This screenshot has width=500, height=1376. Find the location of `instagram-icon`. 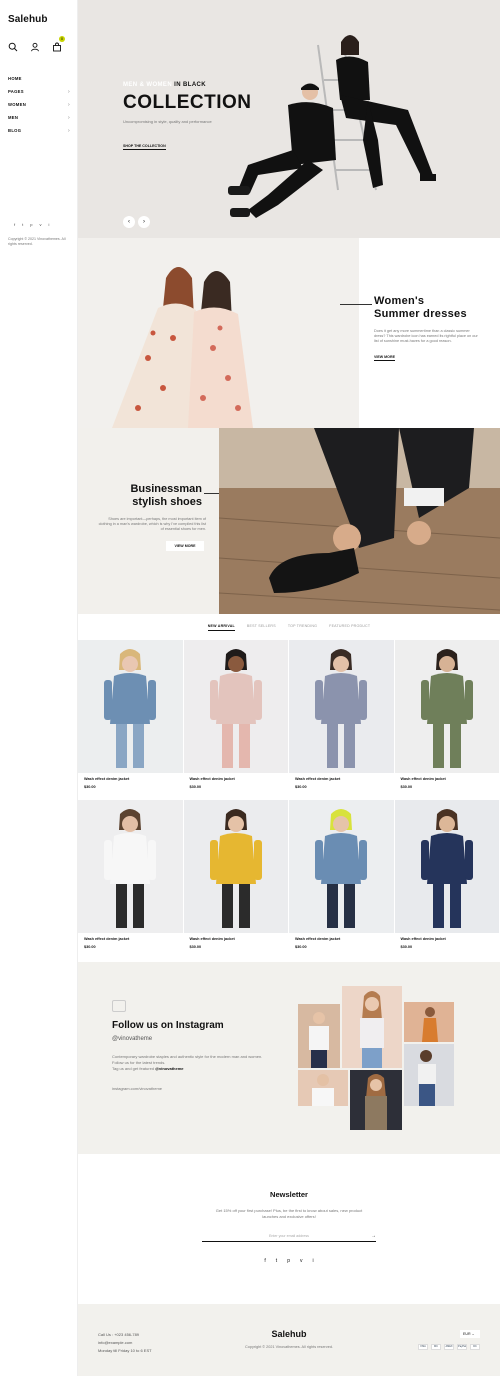

instagram-icon is located at coordinates (119, 1006).